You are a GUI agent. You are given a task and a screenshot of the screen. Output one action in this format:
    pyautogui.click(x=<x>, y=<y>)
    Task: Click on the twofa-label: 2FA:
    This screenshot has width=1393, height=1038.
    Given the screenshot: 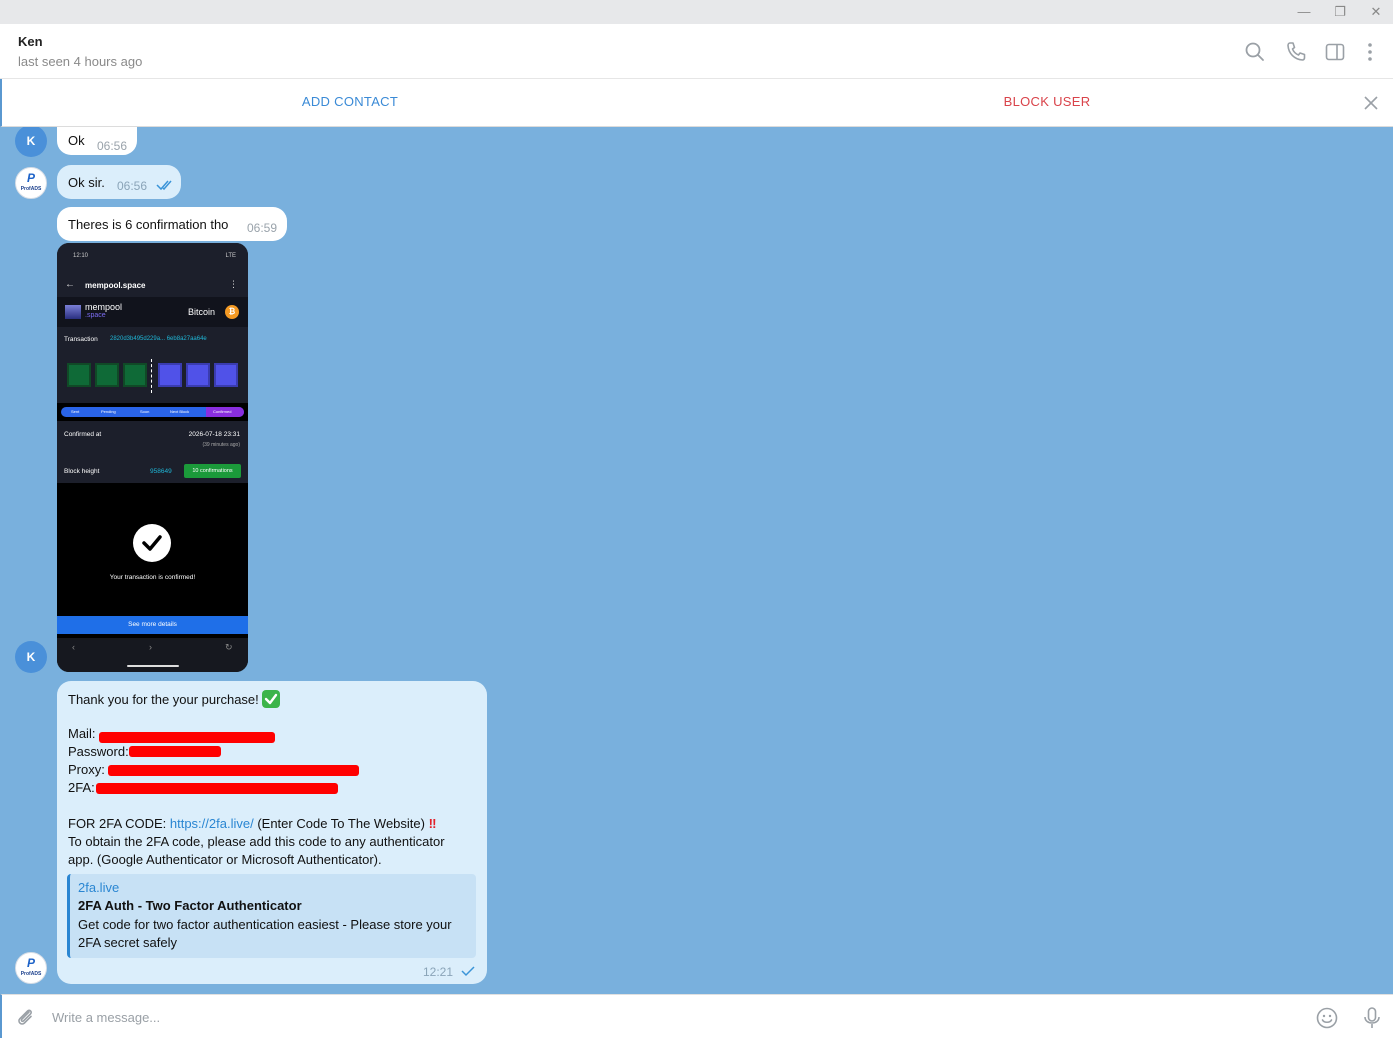 What is the action you would take?
    pyautogui.click(x=81, y=787)
    